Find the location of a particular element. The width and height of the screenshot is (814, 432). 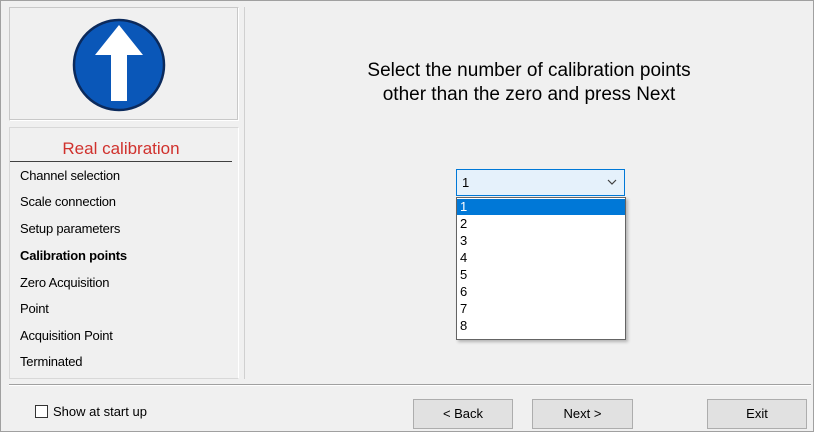

option-8: 8 is located at coordinates (541, 326).